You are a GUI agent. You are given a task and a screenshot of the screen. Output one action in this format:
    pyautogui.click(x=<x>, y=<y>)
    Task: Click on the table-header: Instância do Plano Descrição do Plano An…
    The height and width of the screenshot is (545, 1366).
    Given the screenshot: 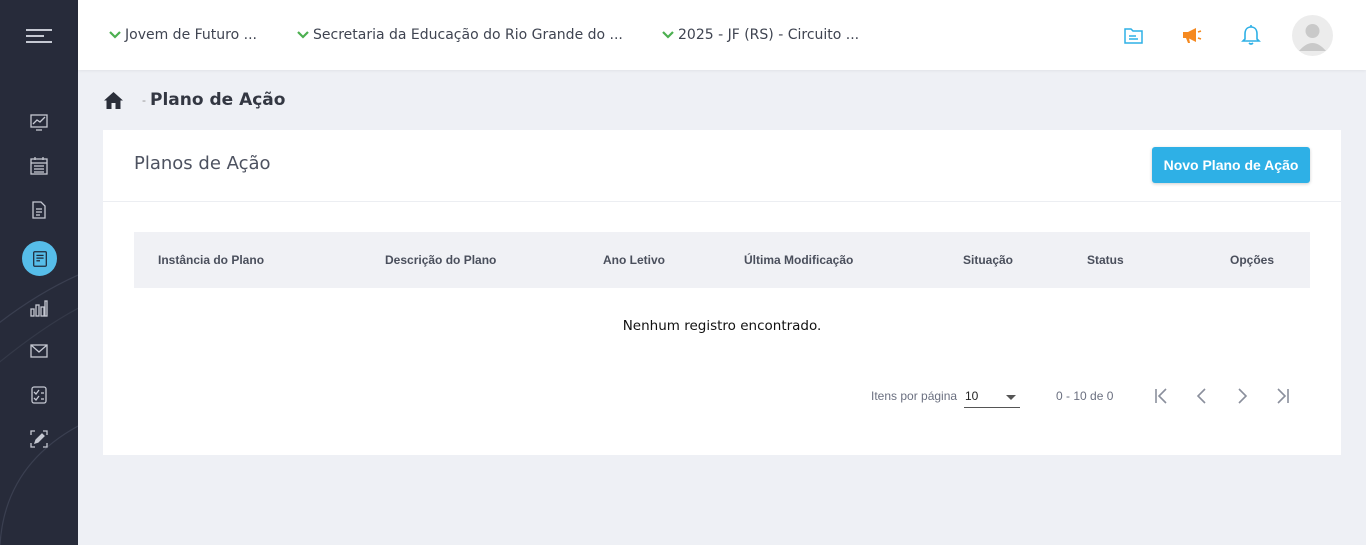 What is the action you would take?
    pyautogui.click(x=722, y=260)
    